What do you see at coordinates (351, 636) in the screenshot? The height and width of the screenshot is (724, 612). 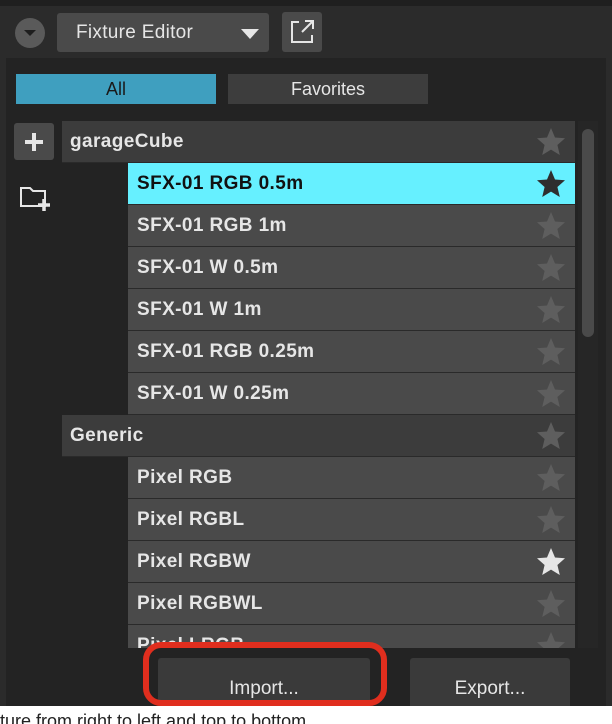 I see `fixture-item-row: Pixel LRGB` at bounding box center [351, 636].